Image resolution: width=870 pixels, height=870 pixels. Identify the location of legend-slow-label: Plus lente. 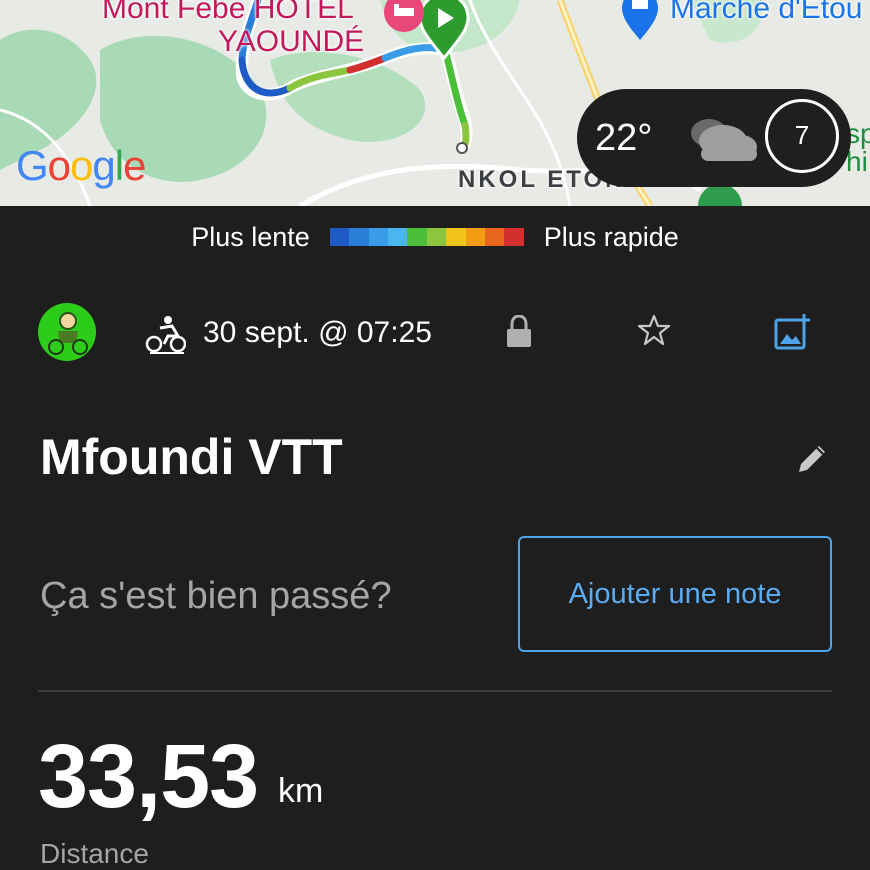
(250, 236).